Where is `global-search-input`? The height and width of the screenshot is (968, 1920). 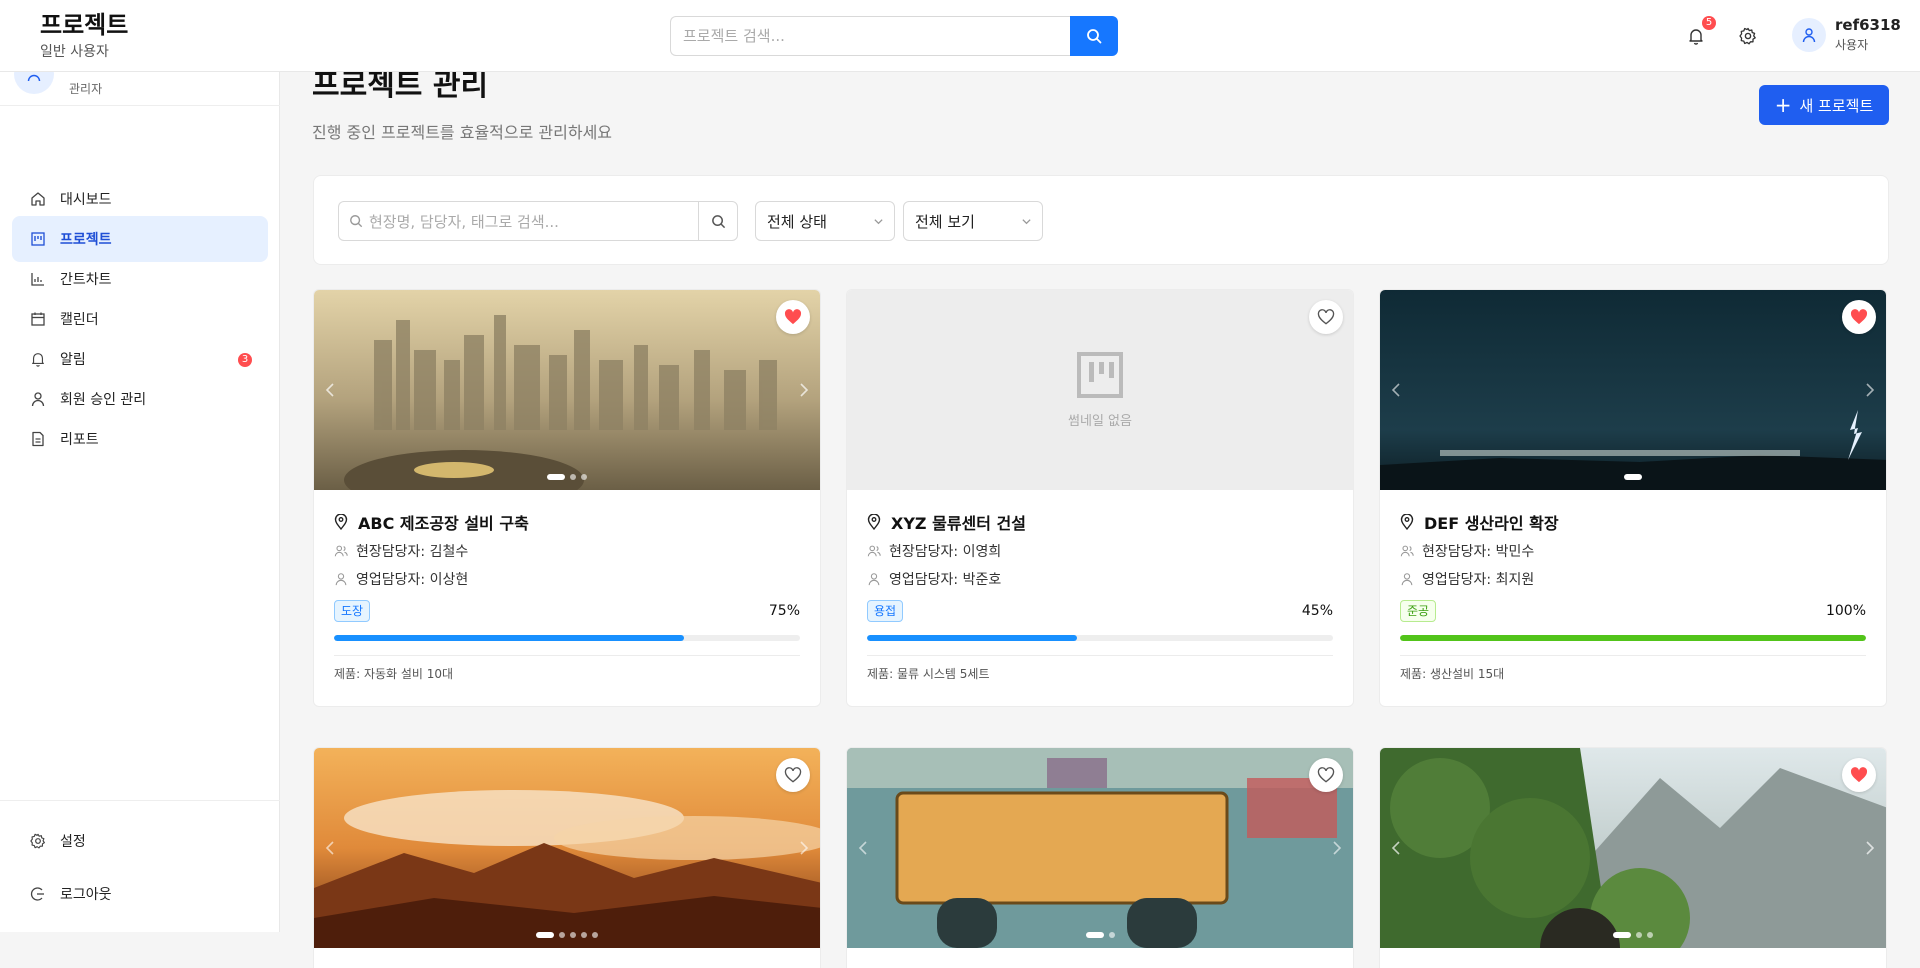 global-search-input is located at coordinates (870, 36).